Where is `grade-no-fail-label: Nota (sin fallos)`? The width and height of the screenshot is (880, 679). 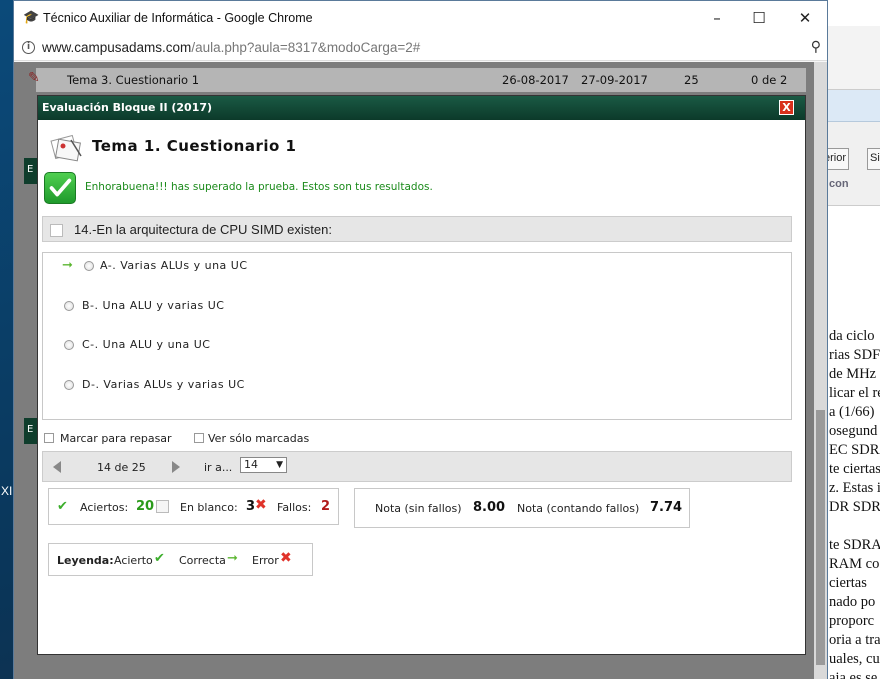 grade-no-fail-label: Nota (sin fallos) is located at coordinates (418, 508).